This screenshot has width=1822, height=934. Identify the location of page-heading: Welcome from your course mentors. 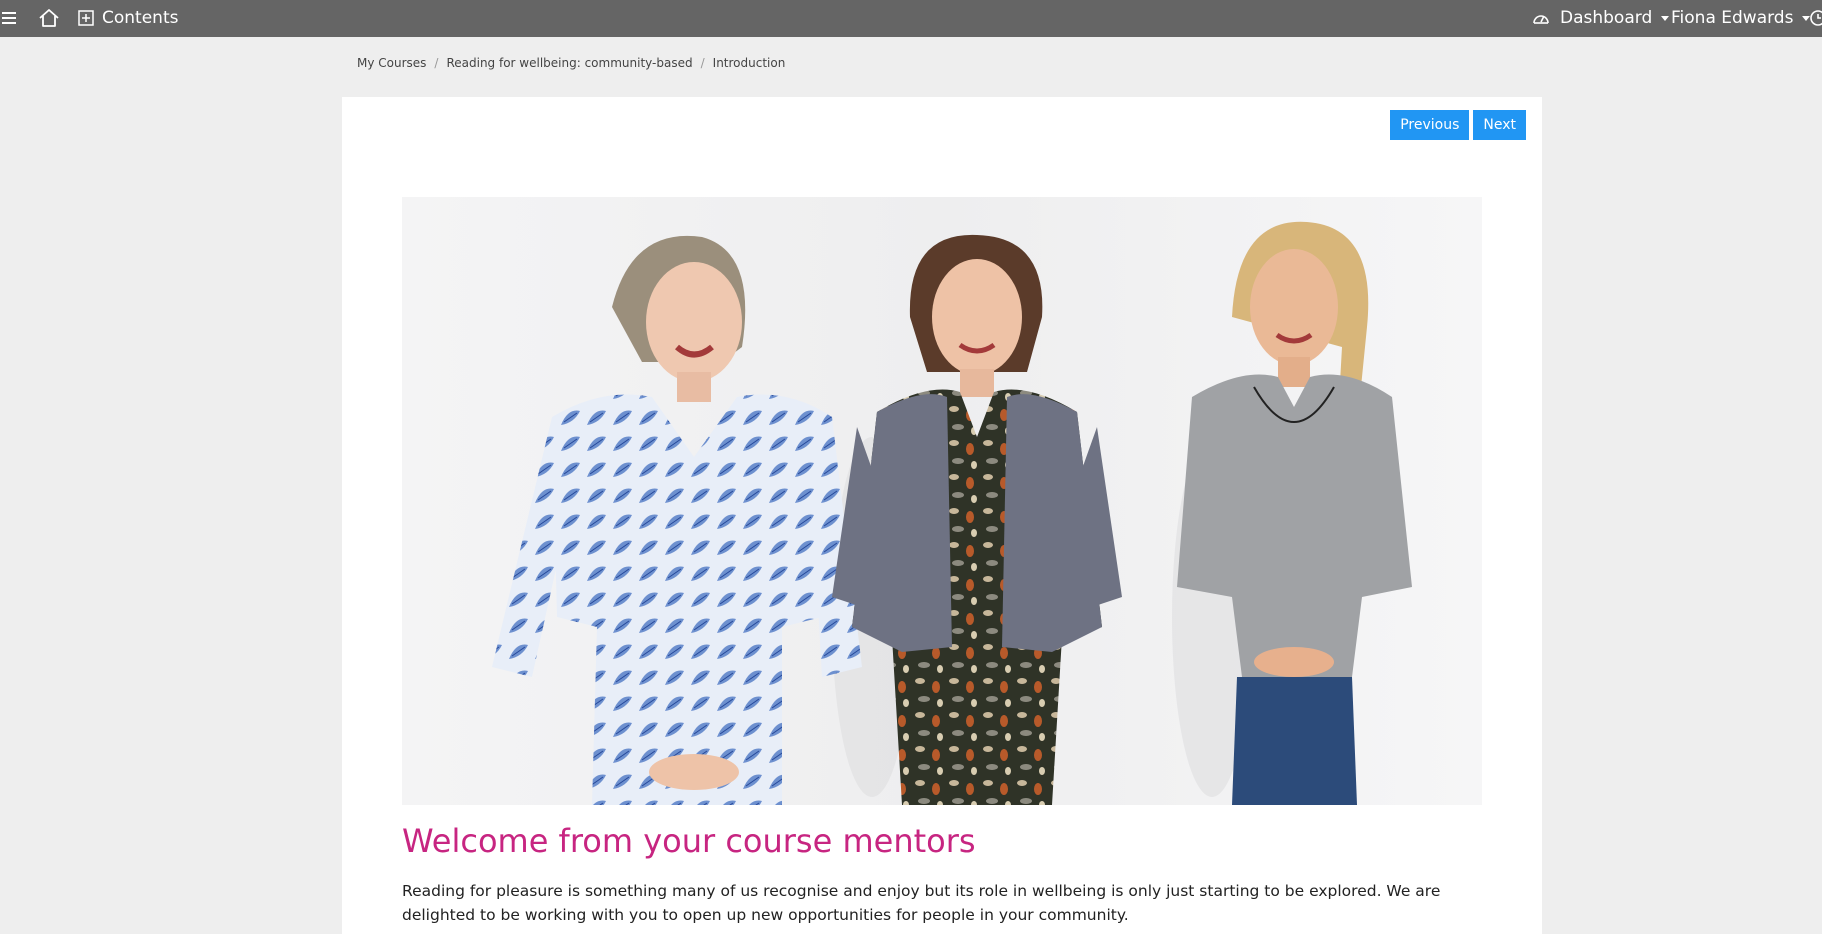
(689, 841).